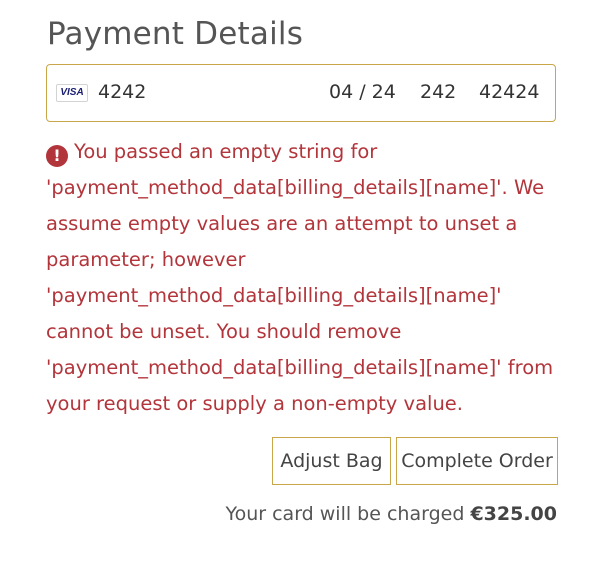 The width and height of the screenshot is (593, 565). What do you see at coordinates (438, 92) in the screenshot?
I see `card-cvc-input: 242` at bounding box center [438, 92].